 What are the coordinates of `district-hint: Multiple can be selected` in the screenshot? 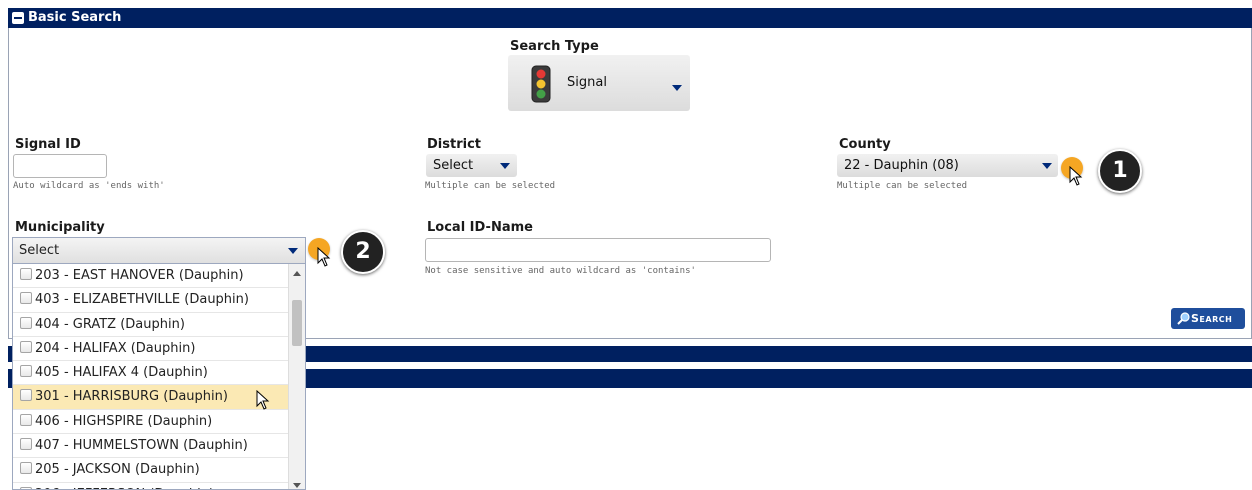 It's located at (490, 186).